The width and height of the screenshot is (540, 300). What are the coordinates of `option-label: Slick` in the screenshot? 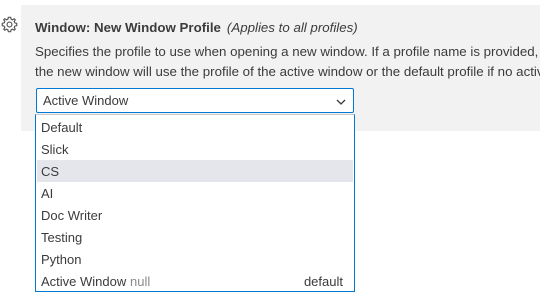 It's located at (55, 149).